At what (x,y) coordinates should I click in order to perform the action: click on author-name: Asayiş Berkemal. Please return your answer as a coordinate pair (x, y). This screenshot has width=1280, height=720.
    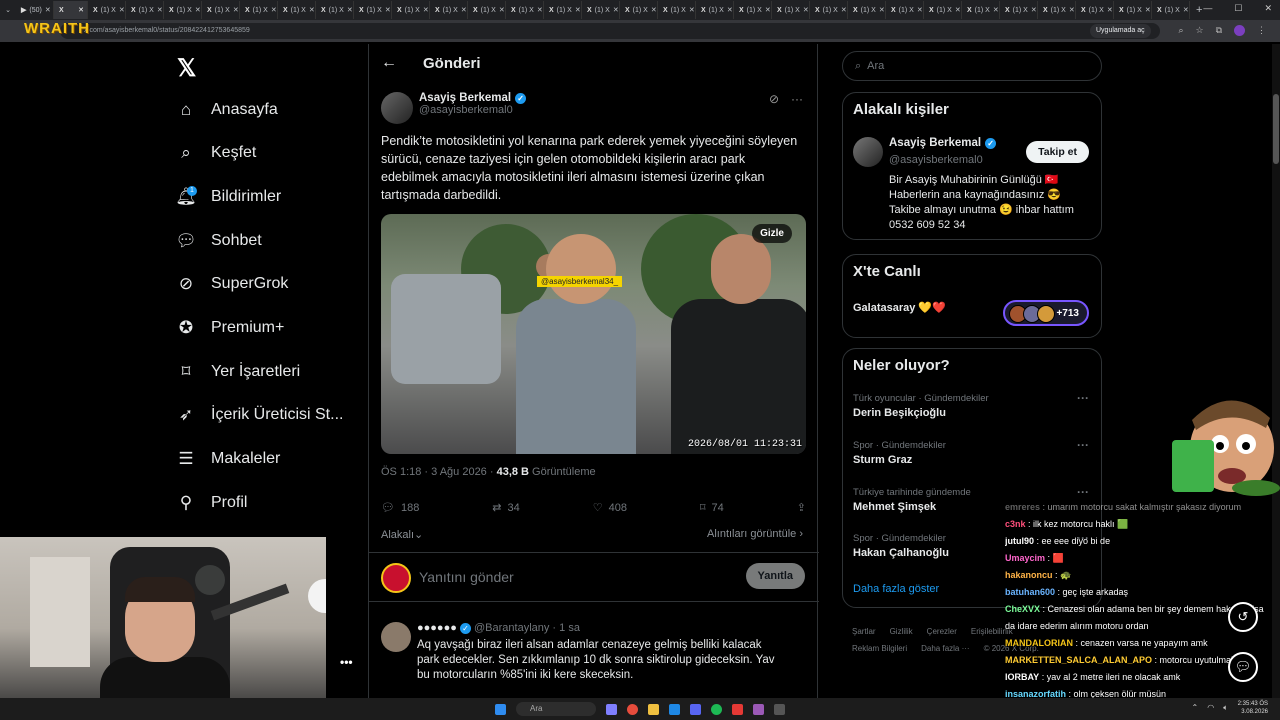
    Looking at the image, I should click on (465, 98).